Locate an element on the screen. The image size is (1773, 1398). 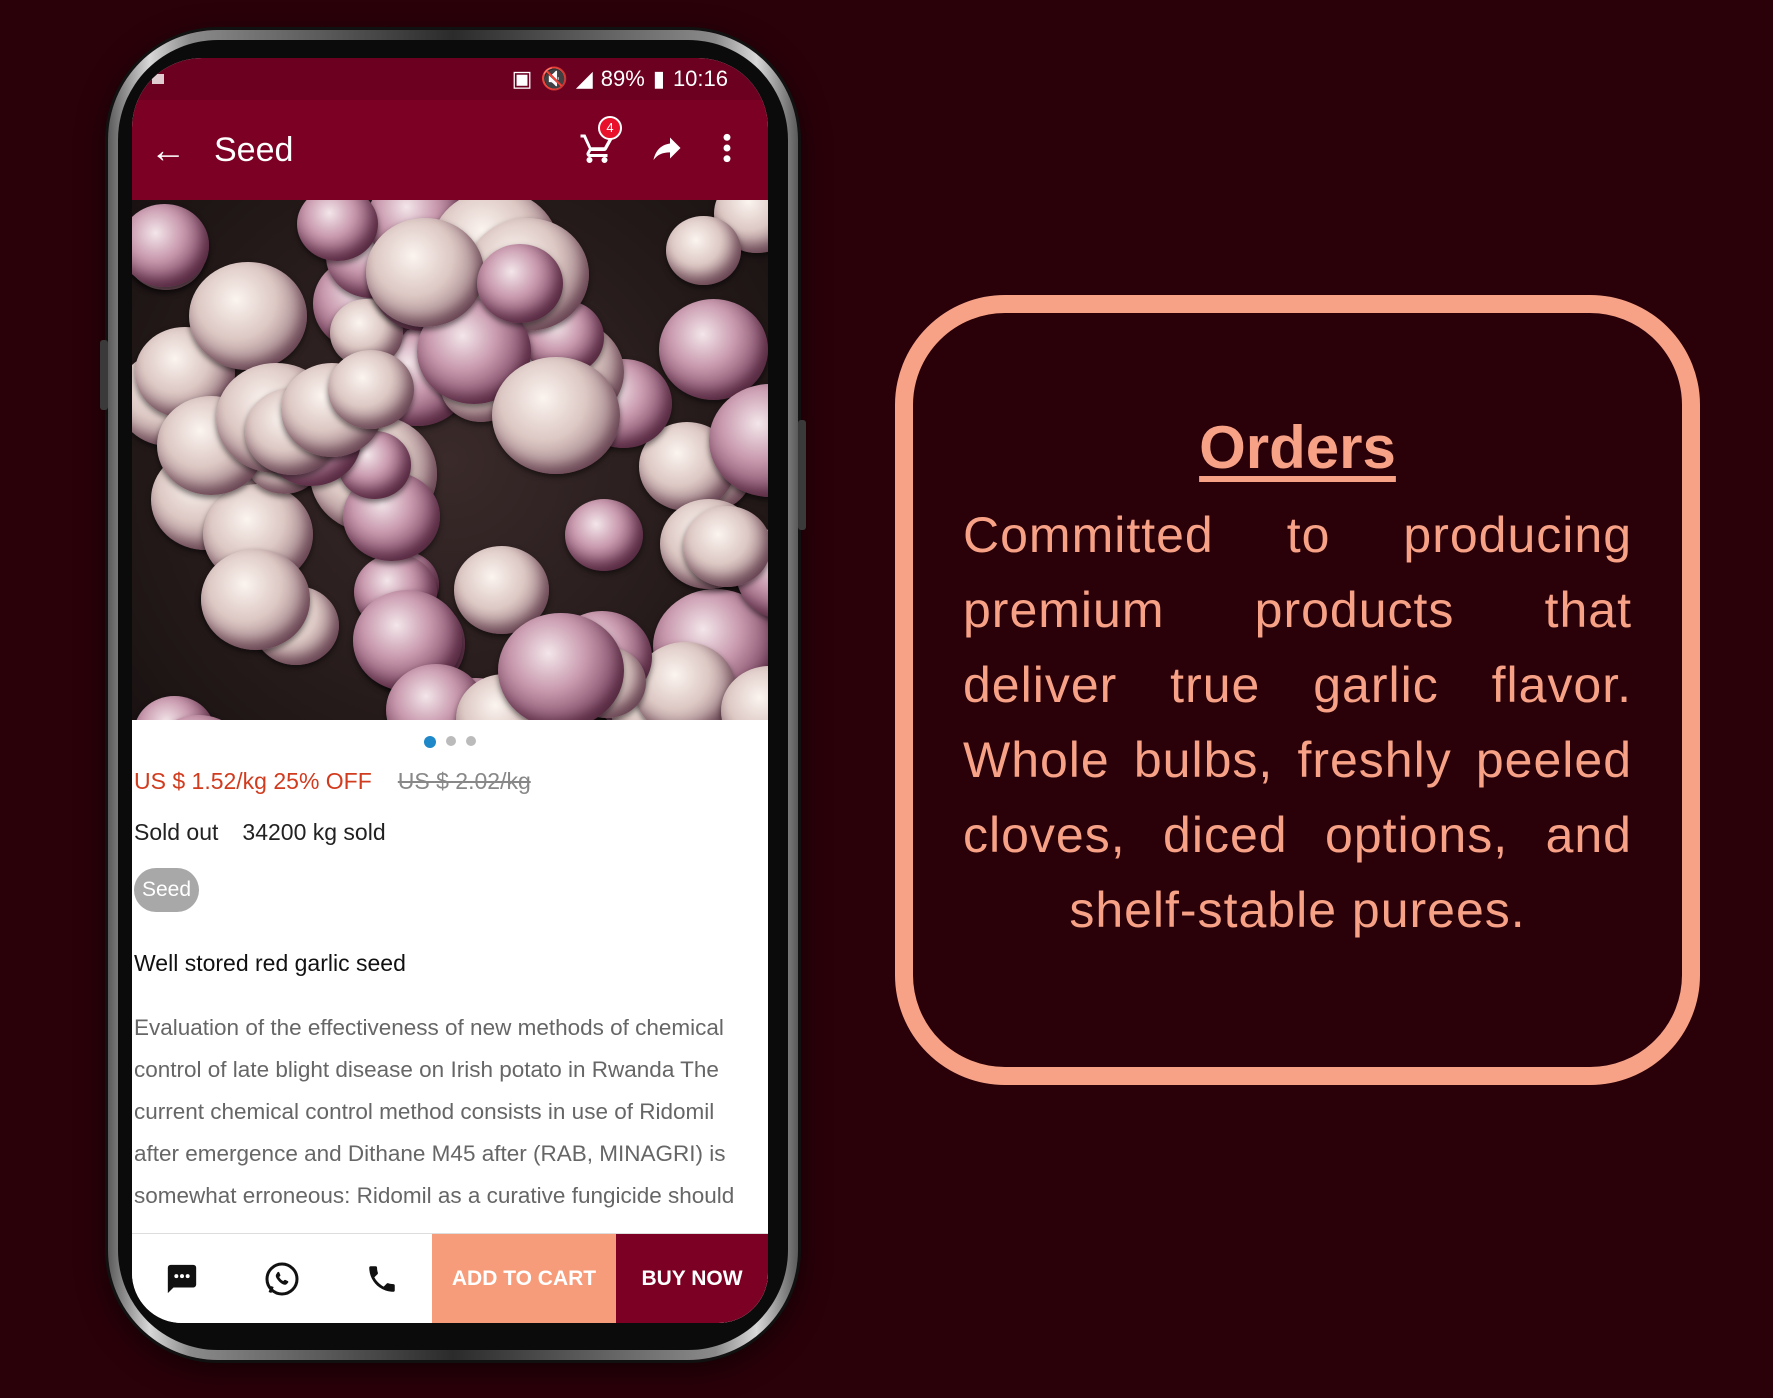
phone-icon is located at coordinates (382, 1278).